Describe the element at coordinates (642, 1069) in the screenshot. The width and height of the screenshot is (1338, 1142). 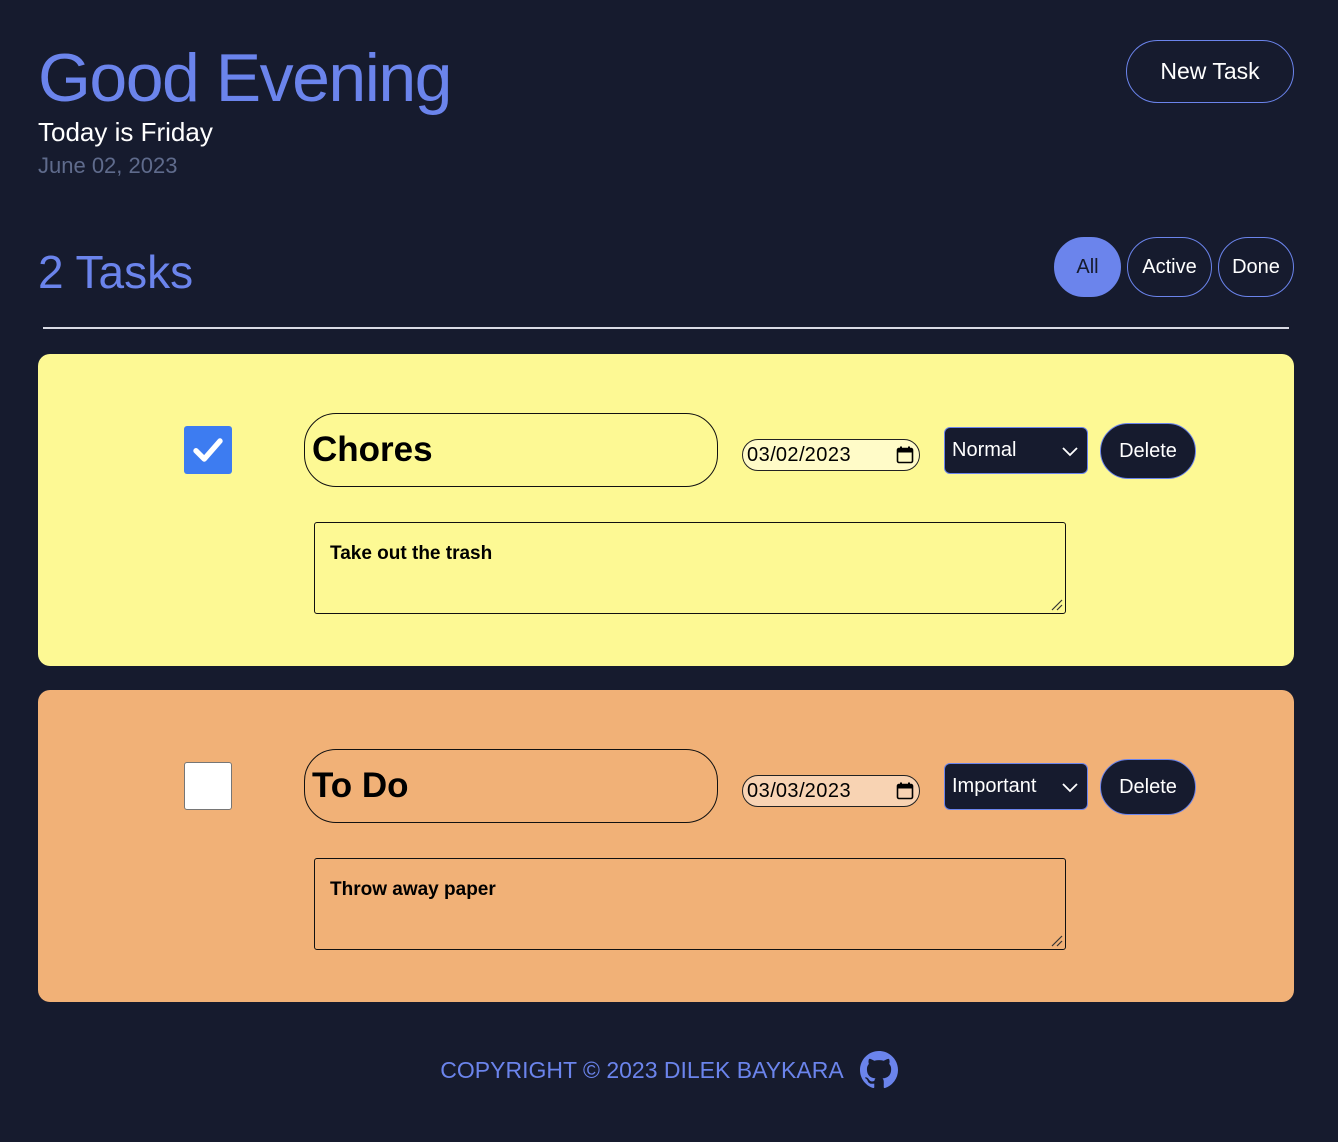
I see `copyright-text: COPYRIGHT © 2023 DILEK BAYKARA` at that location.